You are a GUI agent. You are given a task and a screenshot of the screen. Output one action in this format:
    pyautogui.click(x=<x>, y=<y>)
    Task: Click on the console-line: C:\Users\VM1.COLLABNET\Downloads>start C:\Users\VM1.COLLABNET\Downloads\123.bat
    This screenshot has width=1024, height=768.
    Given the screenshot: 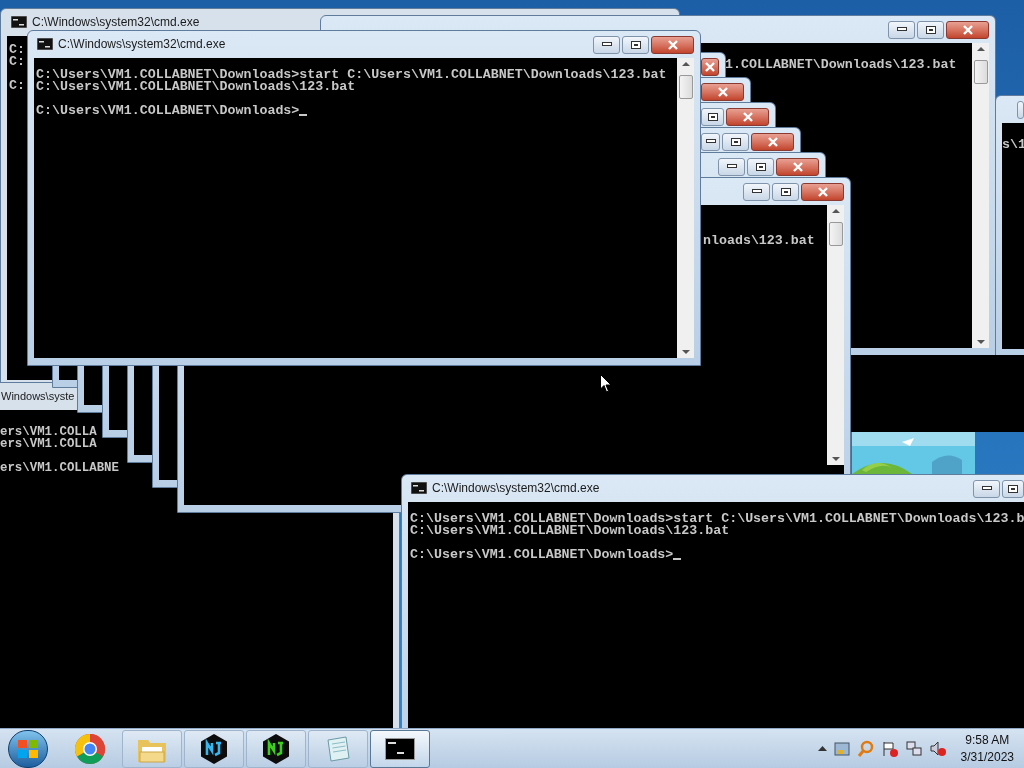 What is the action you would take?
    pyautogui.click(x=351, y=75)
    